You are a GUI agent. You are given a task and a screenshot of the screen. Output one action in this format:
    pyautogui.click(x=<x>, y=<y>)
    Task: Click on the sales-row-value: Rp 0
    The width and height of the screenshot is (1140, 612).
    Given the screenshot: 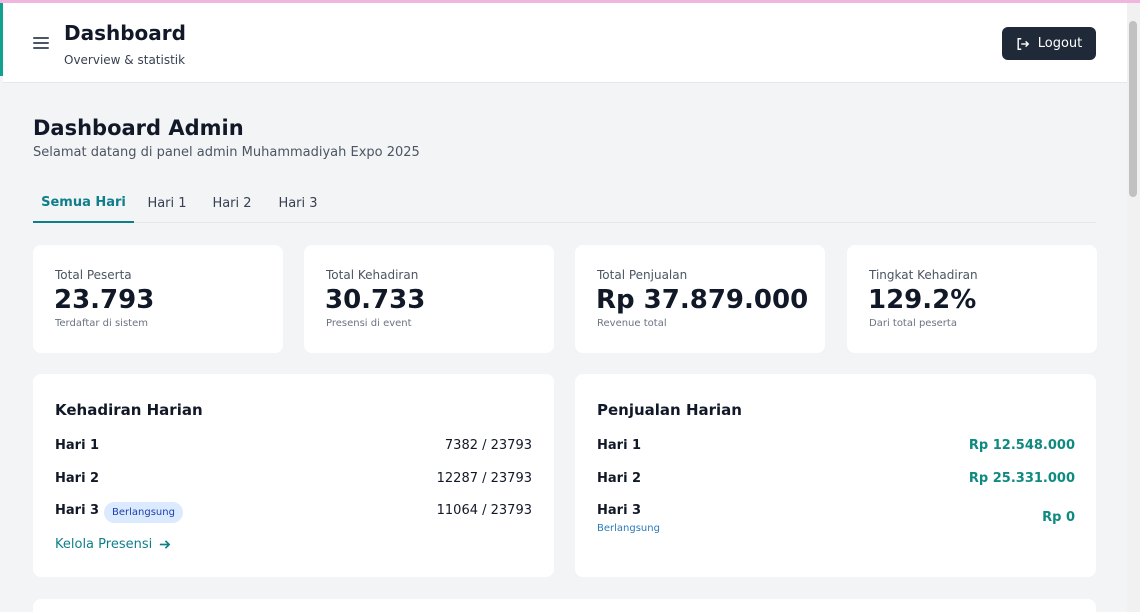 What is the action you would take?
    pyautogui.click(x=1058, y=517)
    